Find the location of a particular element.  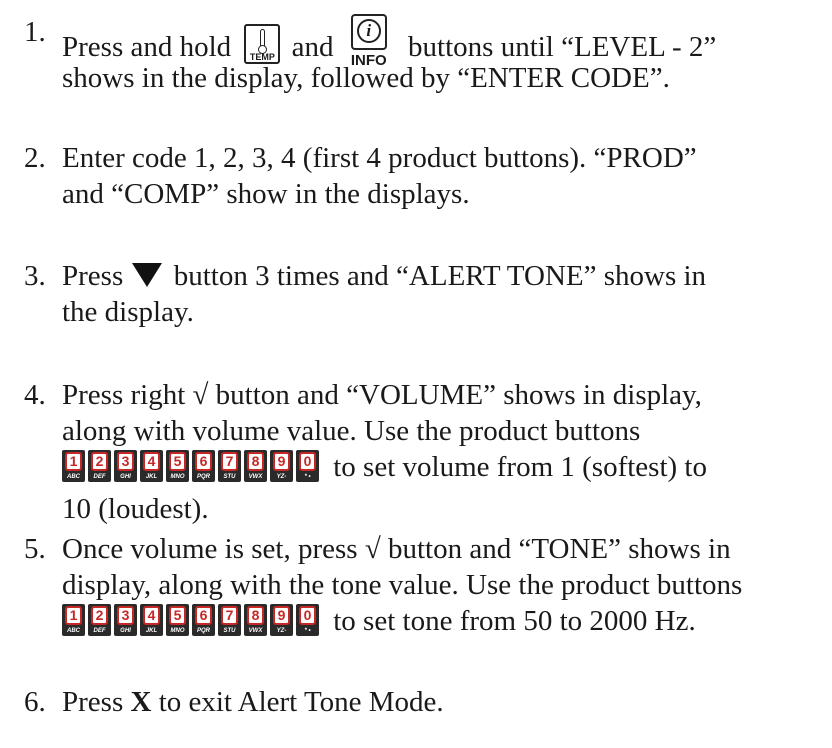

step-text: the display. is located at coordinates (128, 312).